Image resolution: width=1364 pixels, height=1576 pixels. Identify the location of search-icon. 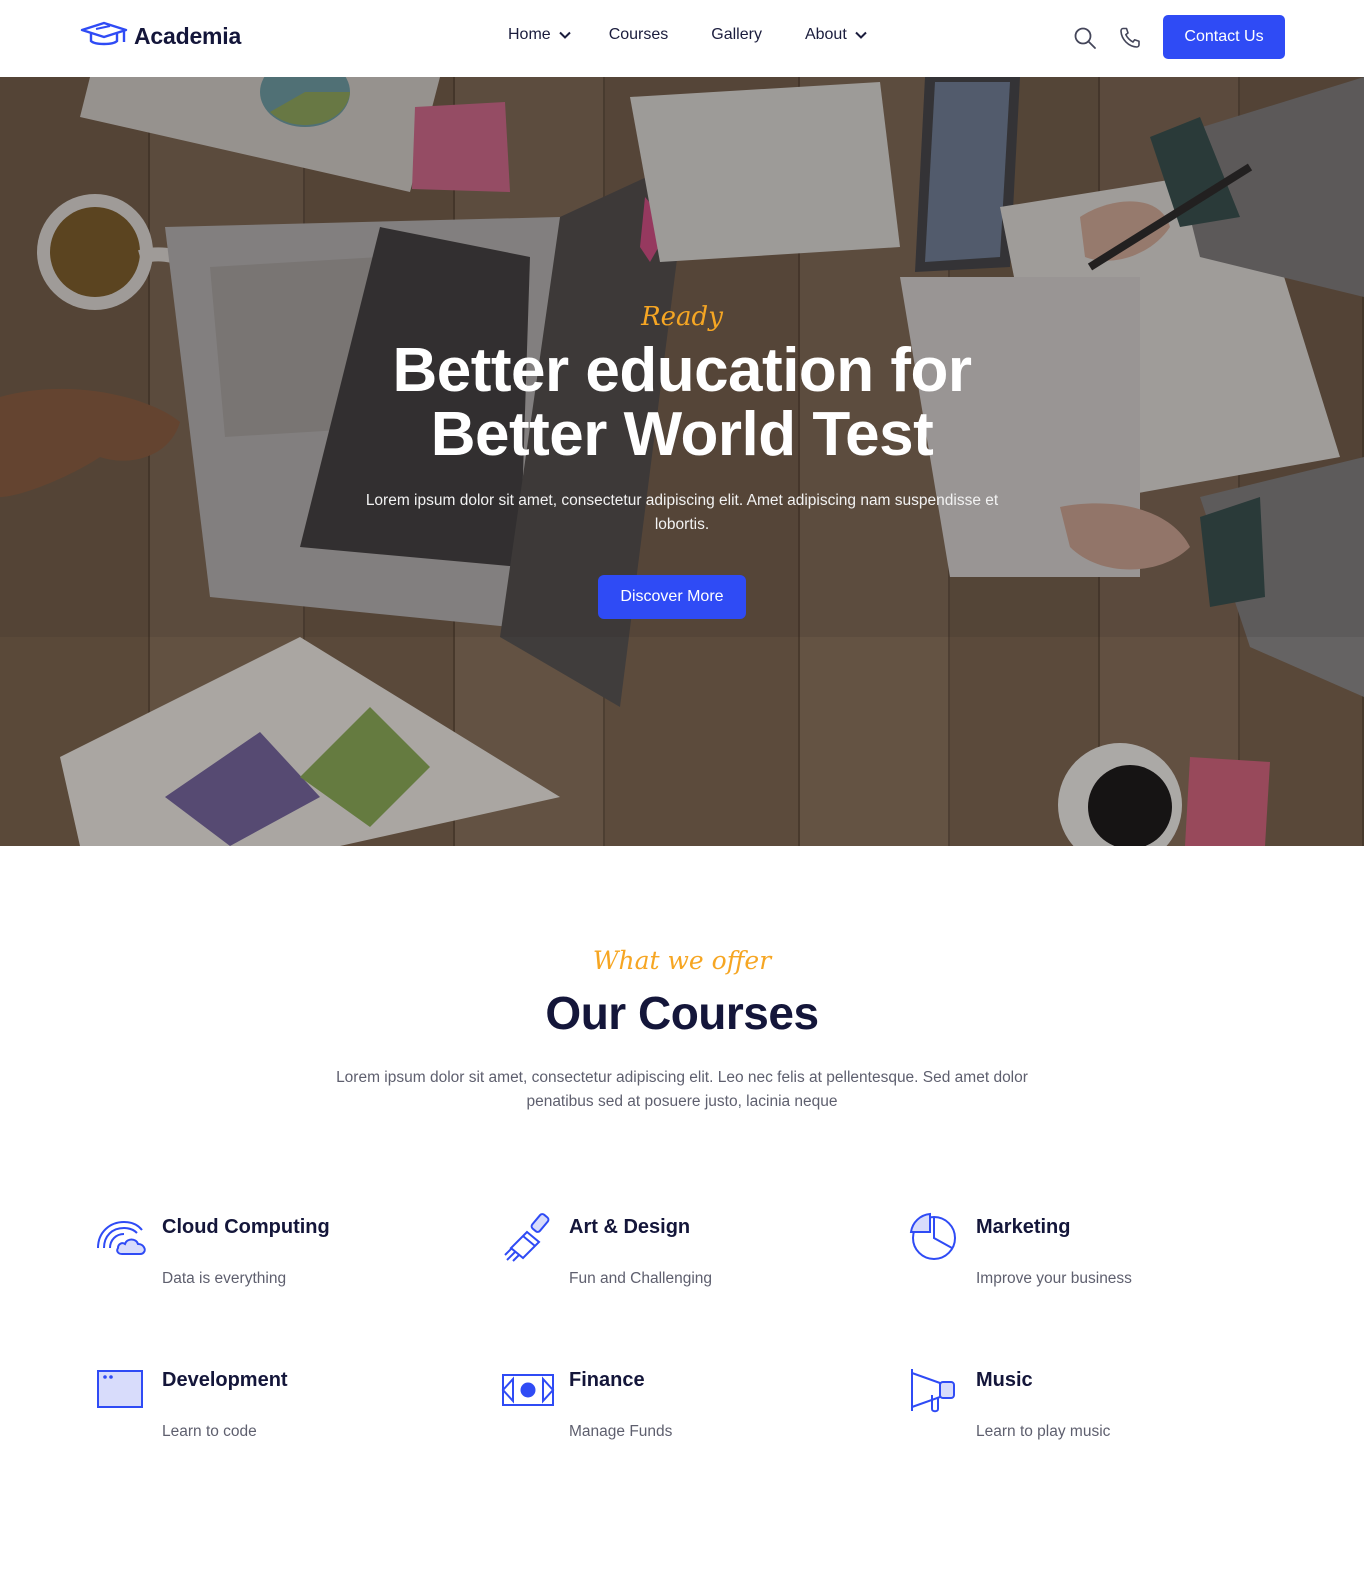
(1085, 38).